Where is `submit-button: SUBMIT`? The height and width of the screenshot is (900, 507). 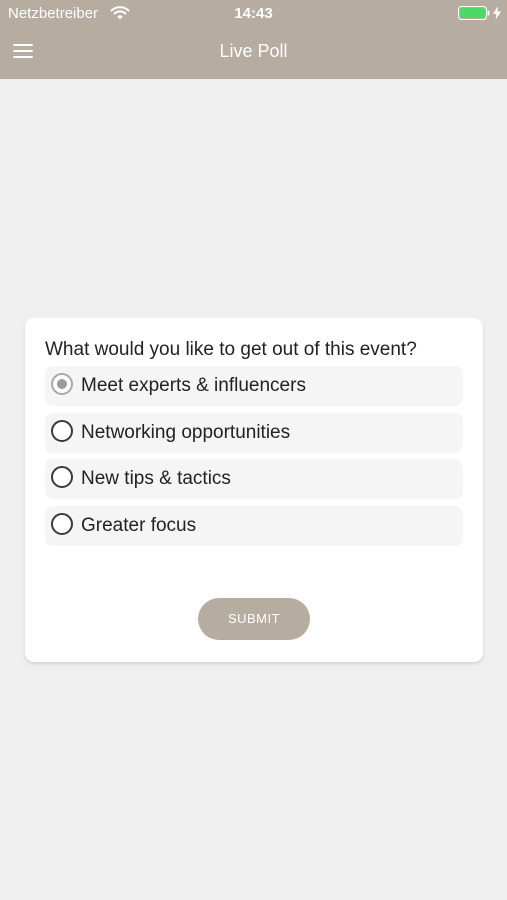
submit-button: SUBMIT is located at coordinates (254, 619).